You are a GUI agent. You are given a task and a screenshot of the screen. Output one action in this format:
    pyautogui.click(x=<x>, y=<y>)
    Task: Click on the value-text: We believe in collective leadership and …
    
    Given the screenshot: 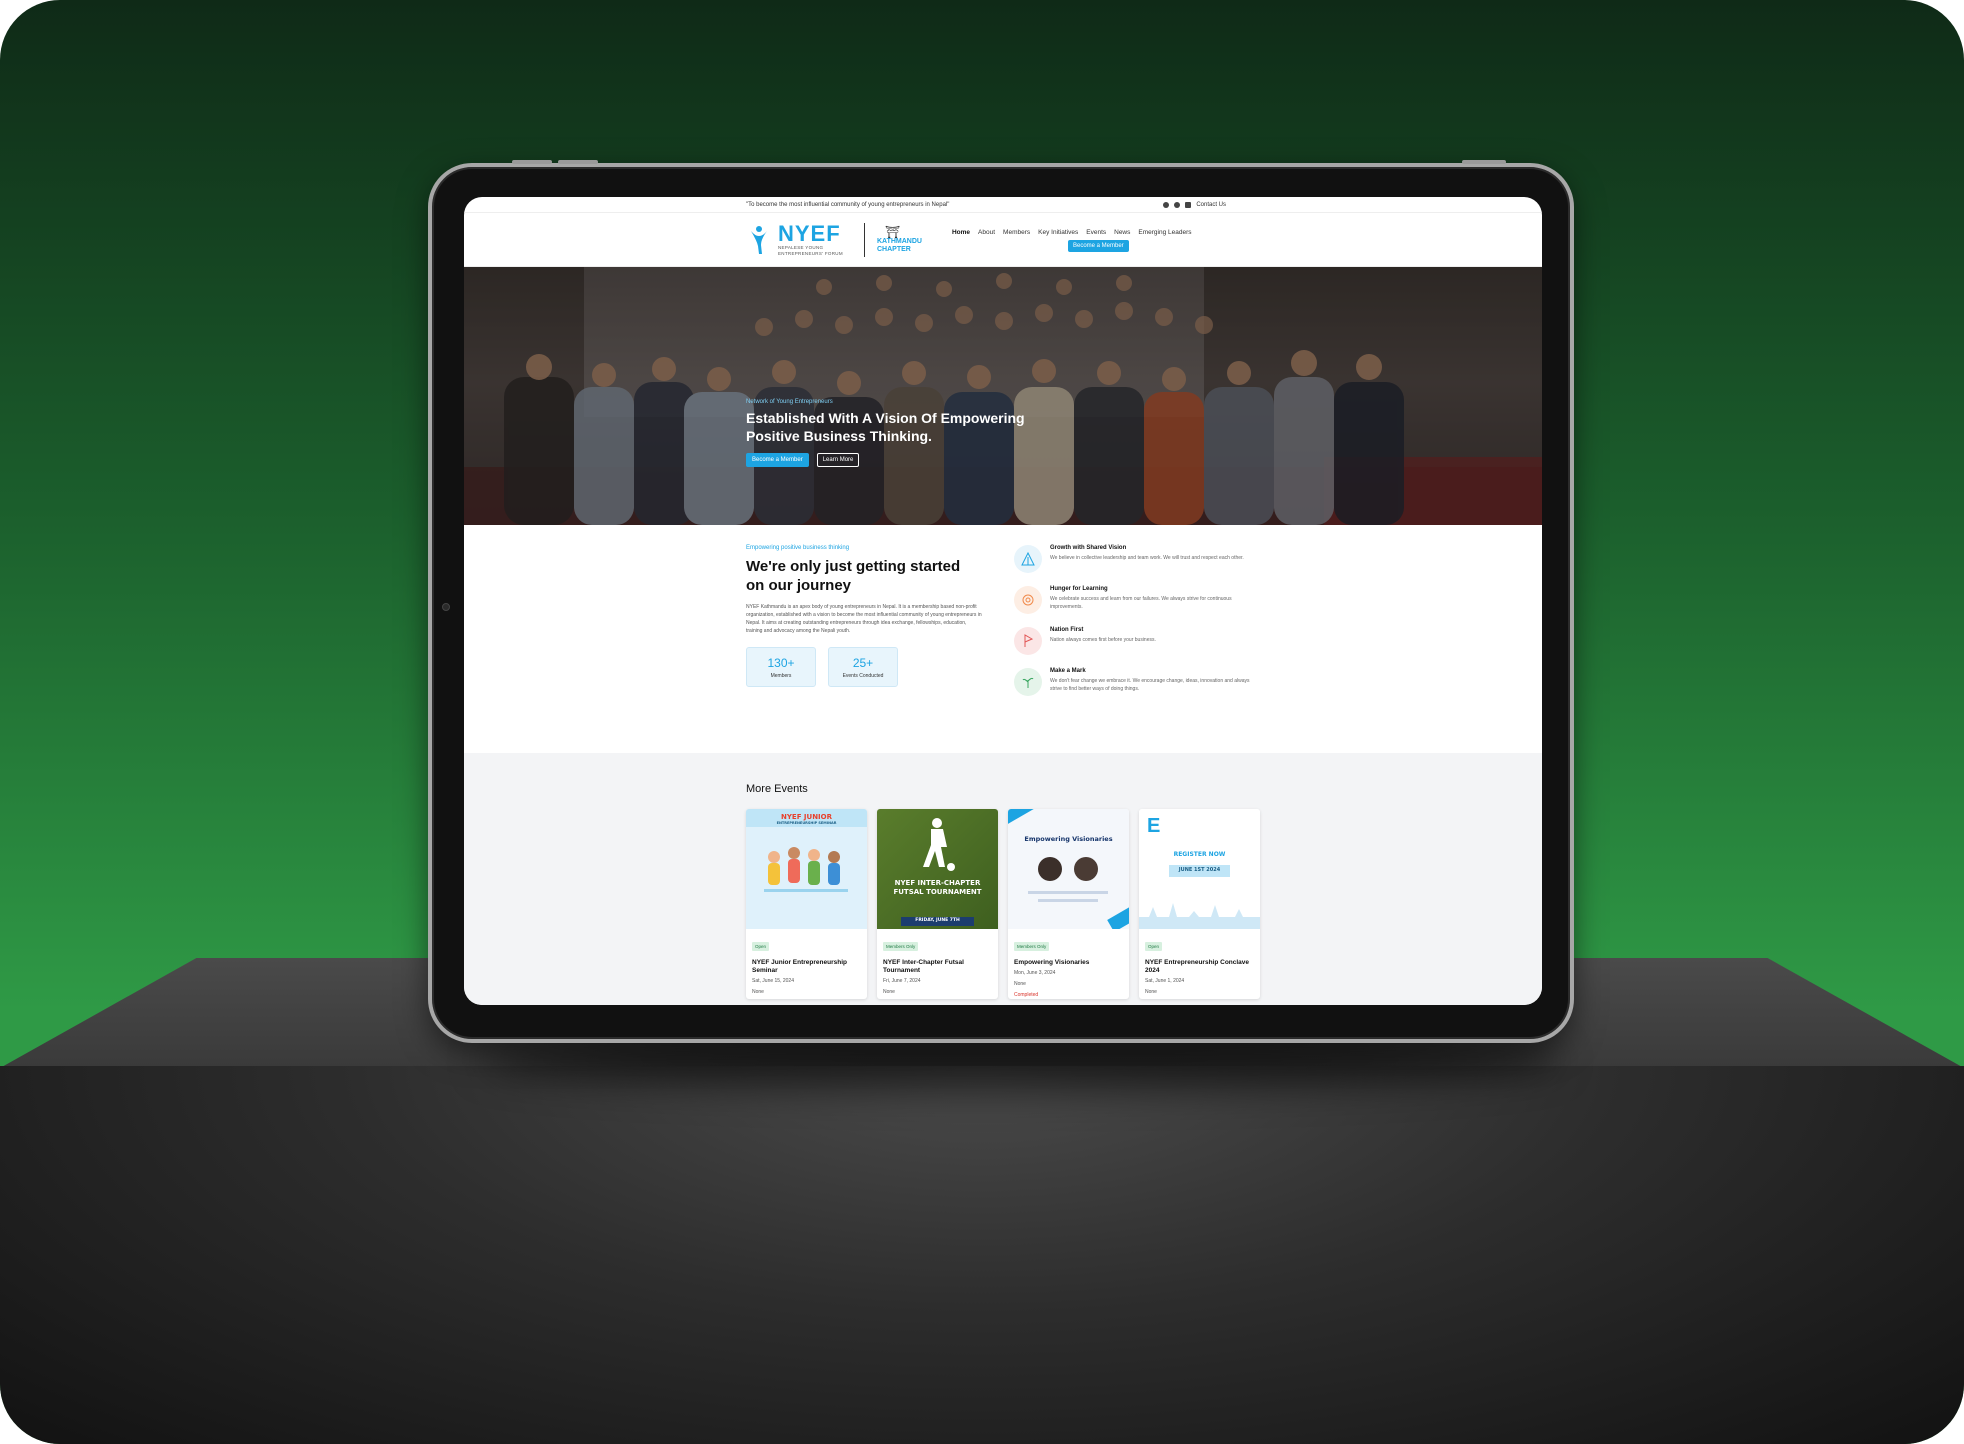 What is the action you would take?
    pyautogui.click(x=1147, y=558)
    